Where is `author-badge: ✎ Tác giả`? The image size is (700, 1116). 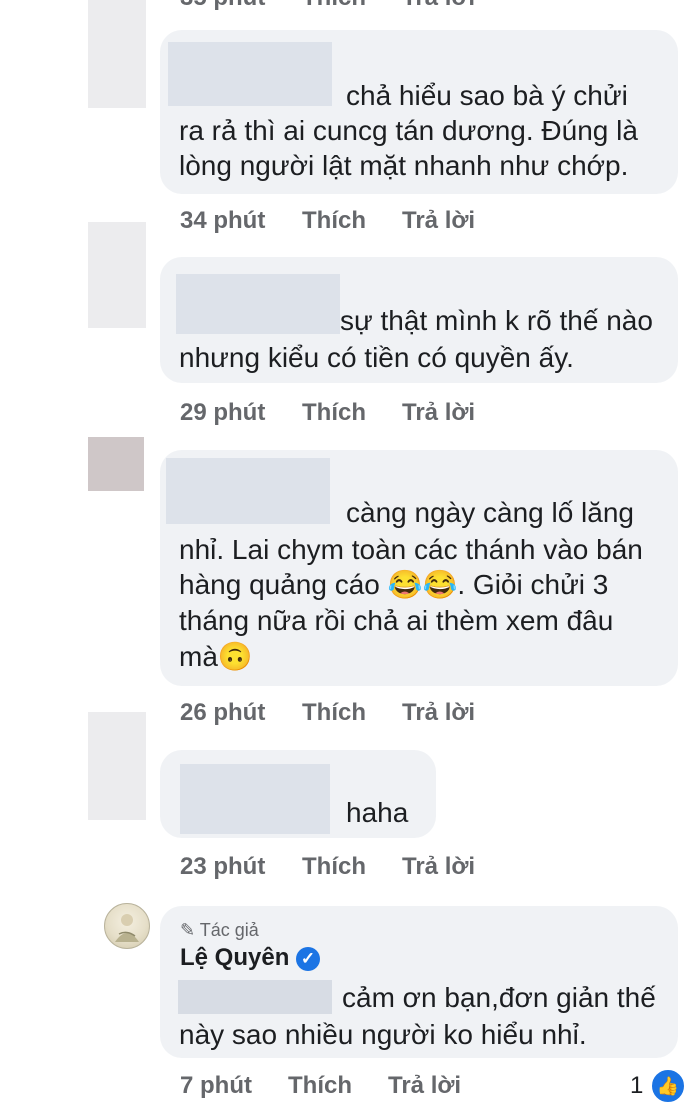 author-badge: ✎ Tác giả is located at coordinates (219, 930).